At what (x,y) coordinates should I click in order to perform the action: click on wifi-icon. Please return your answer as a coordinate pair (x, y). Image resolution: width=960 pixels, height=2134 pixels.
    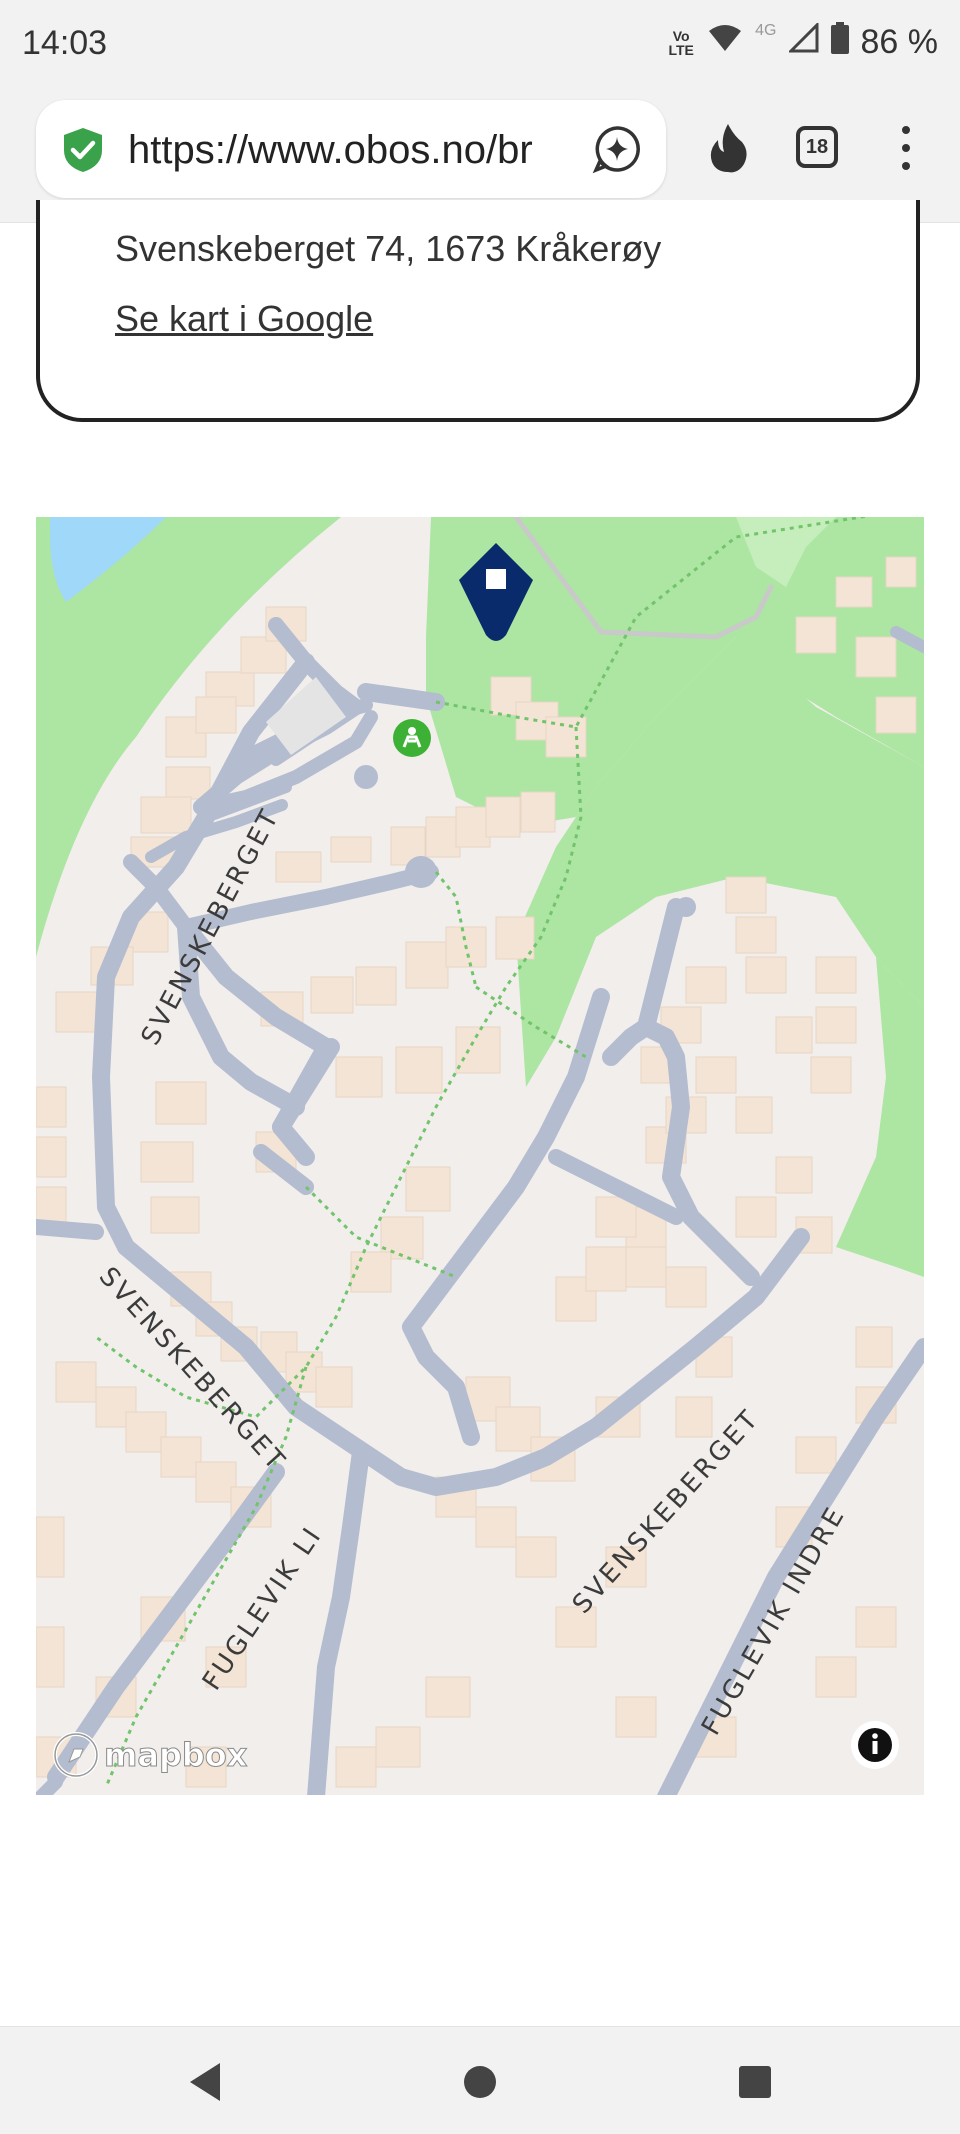
    Looking at the image, I should click on (725, 42).